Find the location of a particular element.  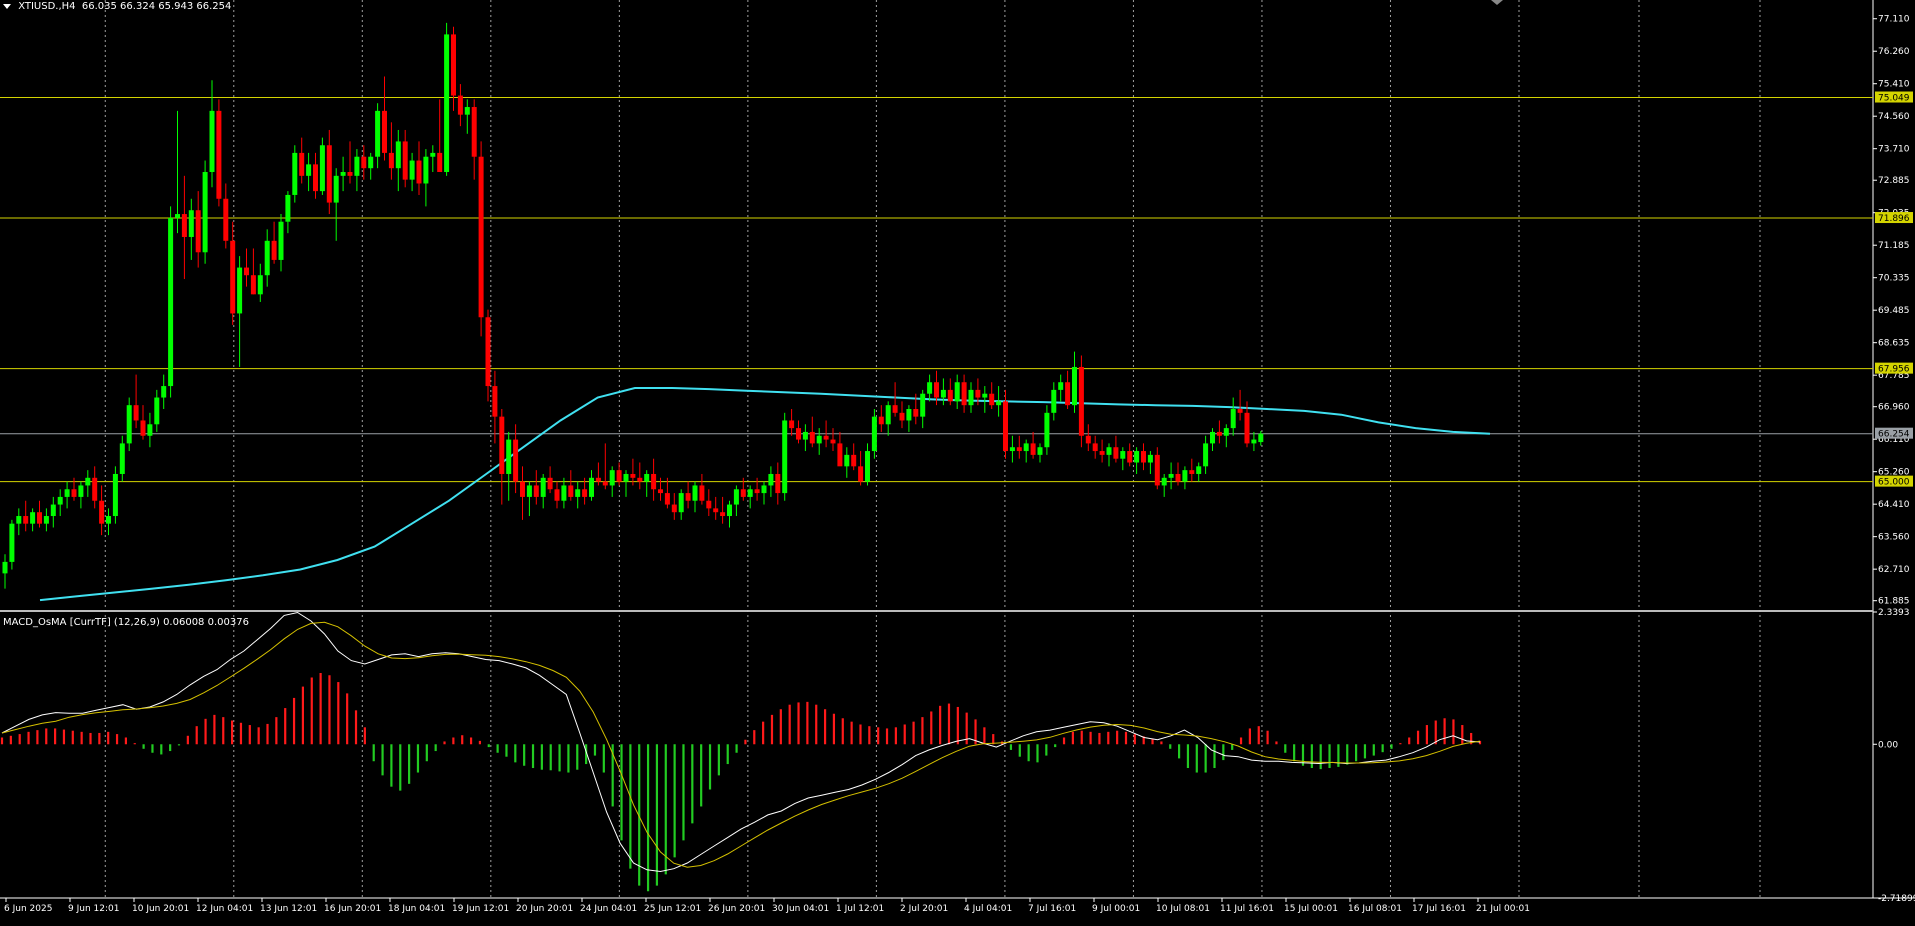

y-tick-label: 71.185 is located at coordinates (1894, 246).